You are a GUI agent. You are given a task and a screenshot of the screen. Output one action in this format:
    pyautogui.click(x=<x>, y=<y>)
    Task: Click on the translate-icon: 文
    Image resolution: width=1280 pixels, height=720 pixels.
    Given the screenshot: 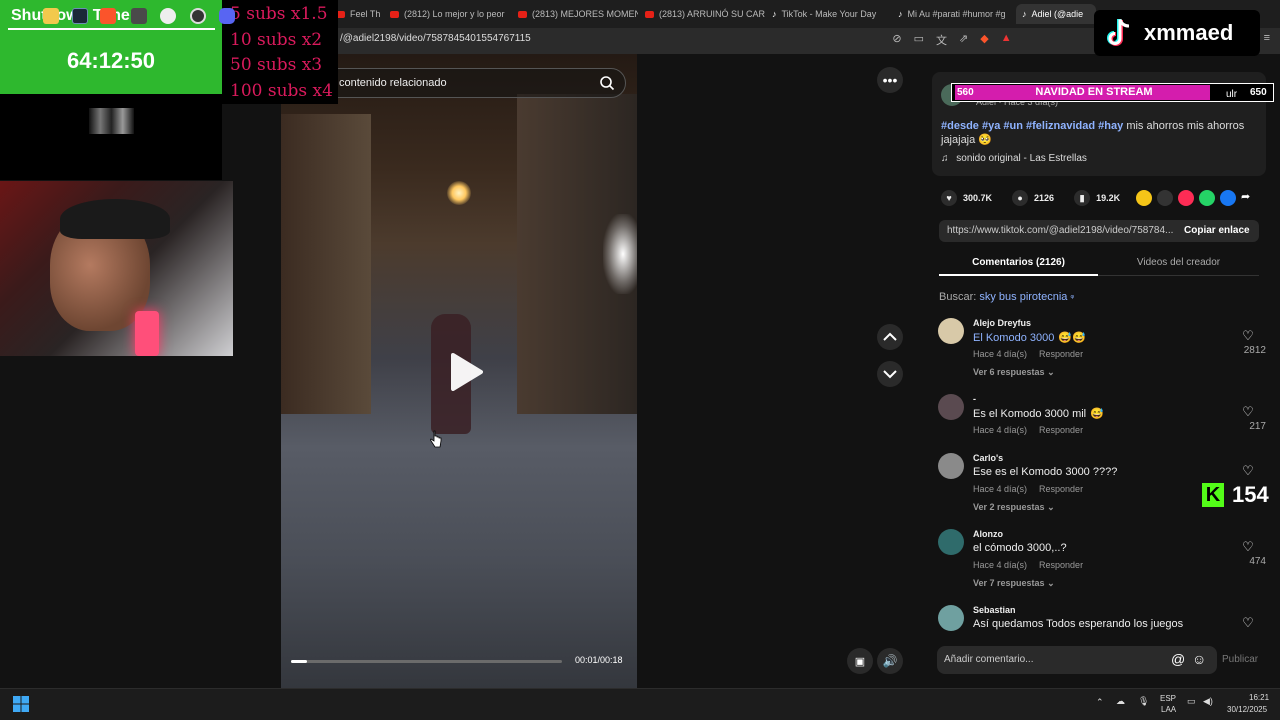 What is the action you would take?
    pyautogui.click(x=941, y=40)
    